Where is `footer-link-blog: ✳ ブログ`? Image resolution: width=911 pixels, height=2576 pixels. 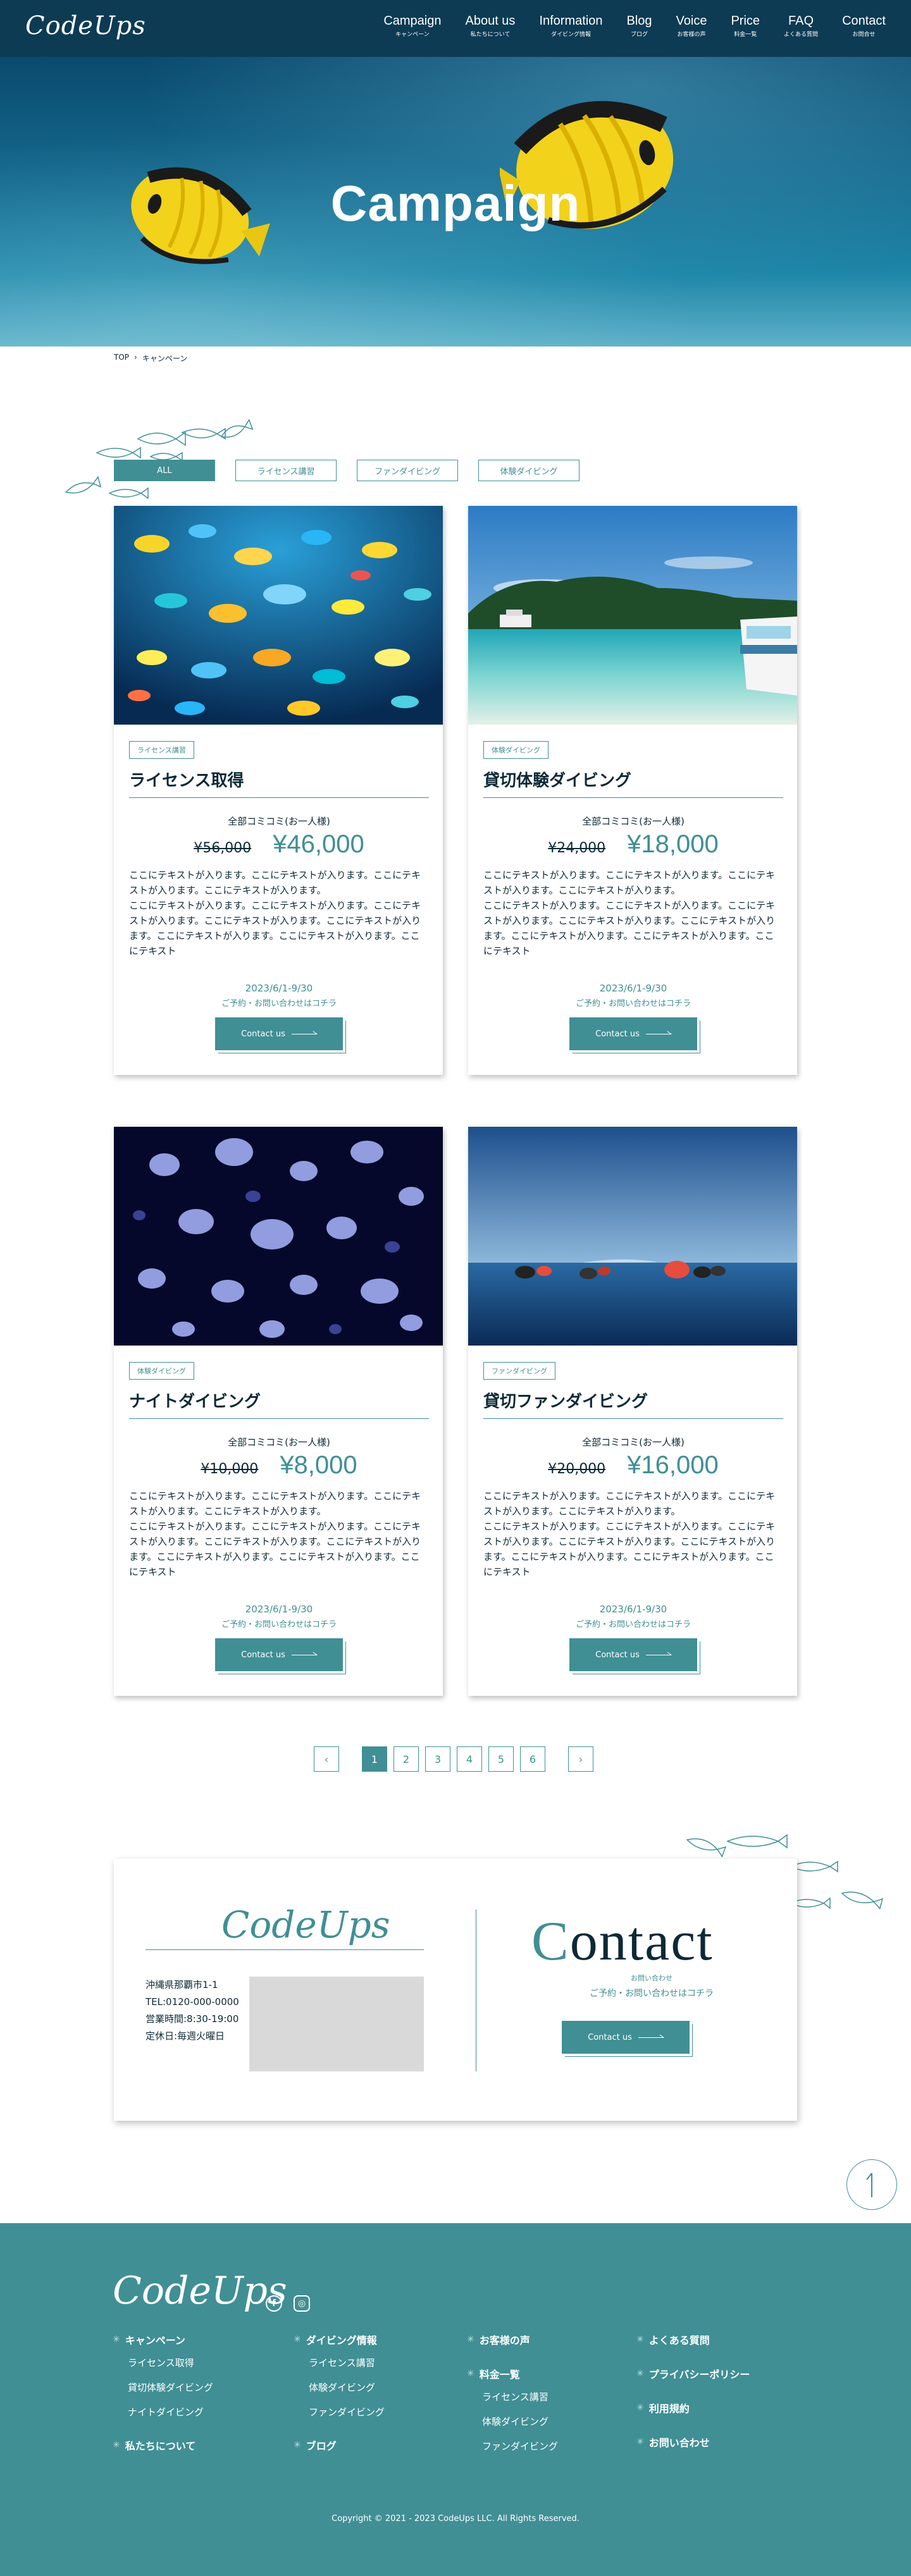
footer-link-blog: ✳ ブログ is located at coordinates (339, 2445).